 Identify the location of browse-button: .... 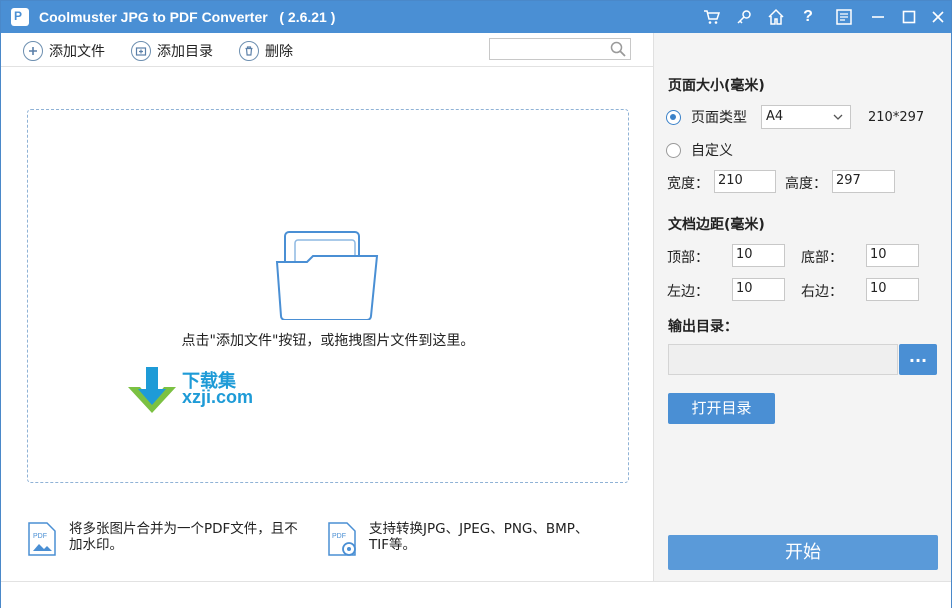
(918, 359).